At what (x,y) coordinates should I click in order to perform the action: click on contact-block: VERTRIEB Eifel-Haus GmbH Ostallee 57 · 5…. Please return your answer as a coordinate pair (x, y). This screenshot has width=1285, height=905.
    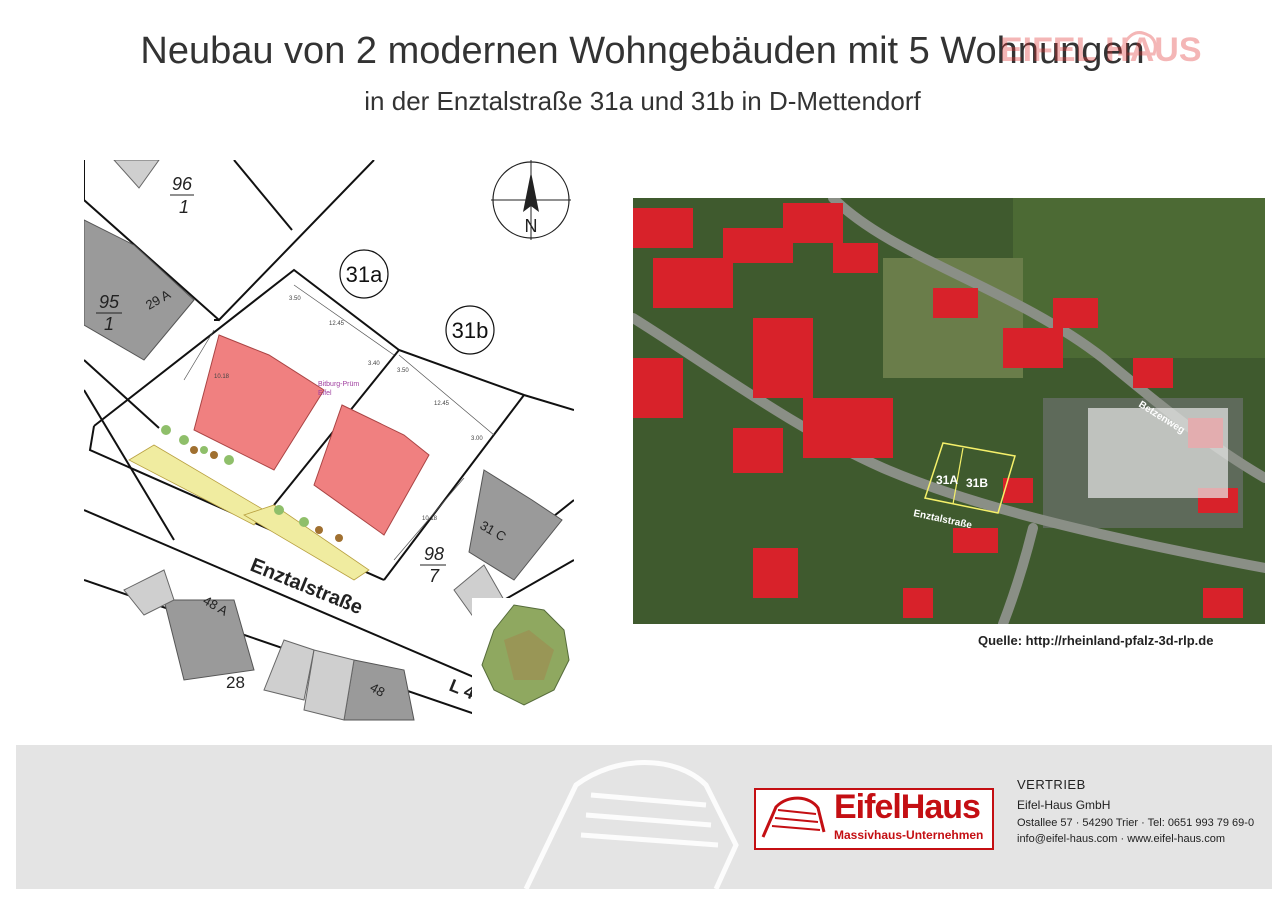
    Looking at the image, I should click on (1135, 813).